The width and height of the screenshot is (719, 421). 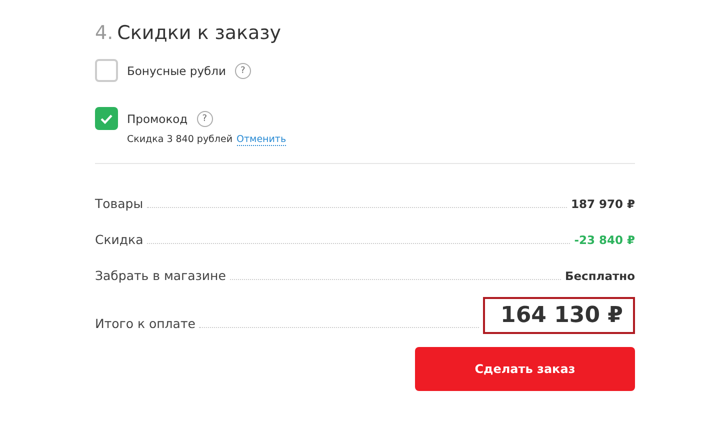 I want to click on summary-label: Забрать в магазине, so click(x=160, y=276).